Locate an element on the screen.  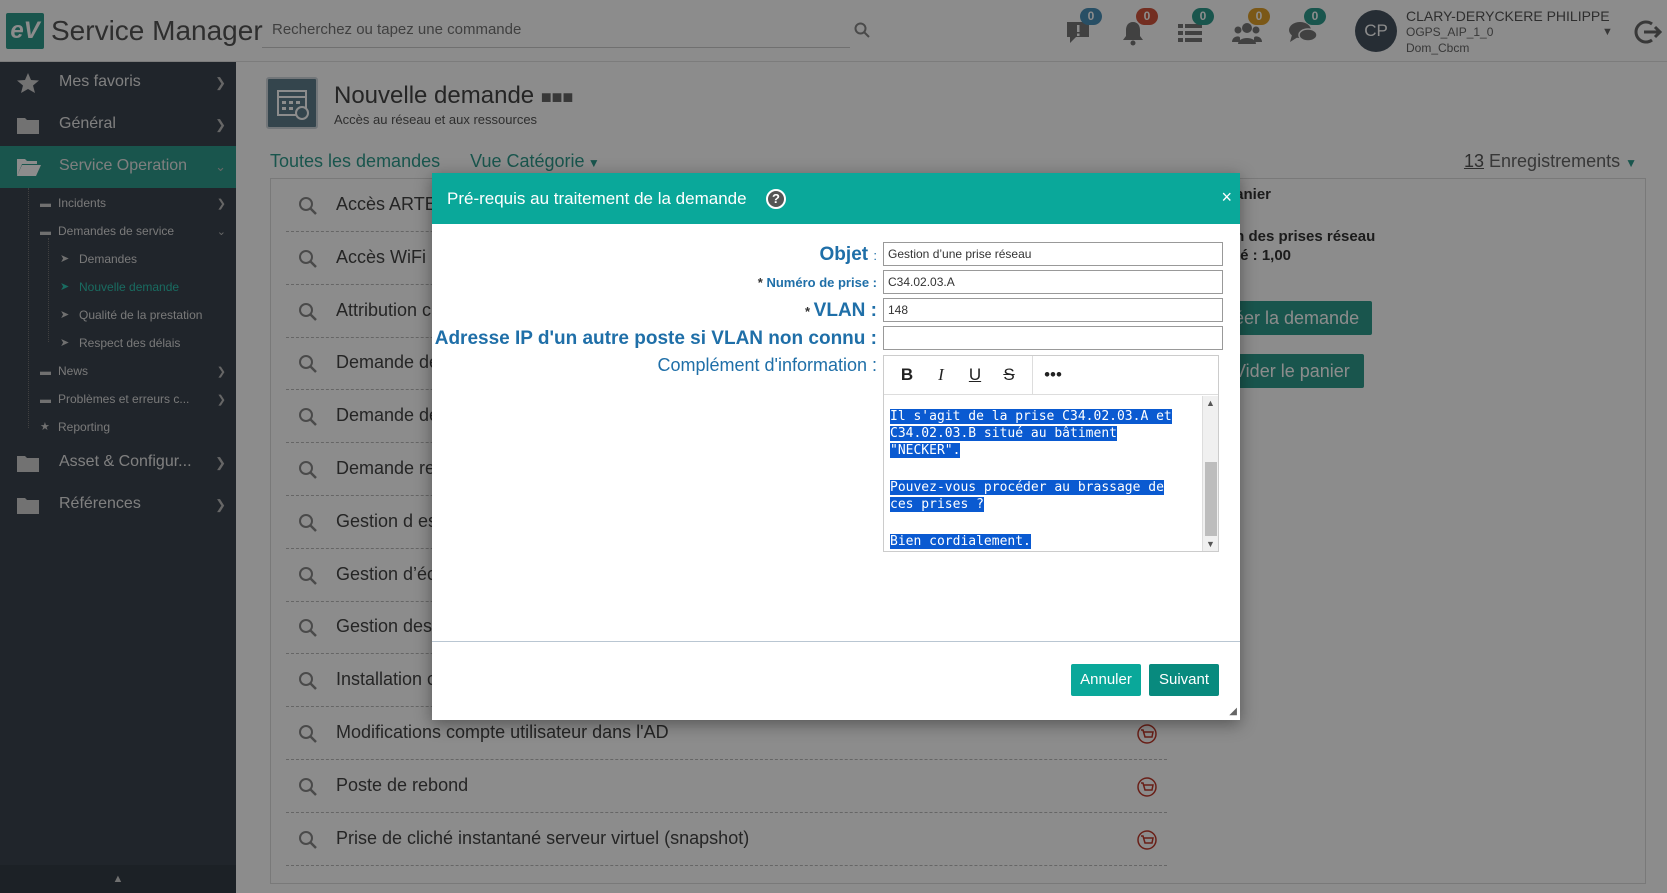
editor-paragraph: Bien cordialement. is located at coordinates (1042, 541).